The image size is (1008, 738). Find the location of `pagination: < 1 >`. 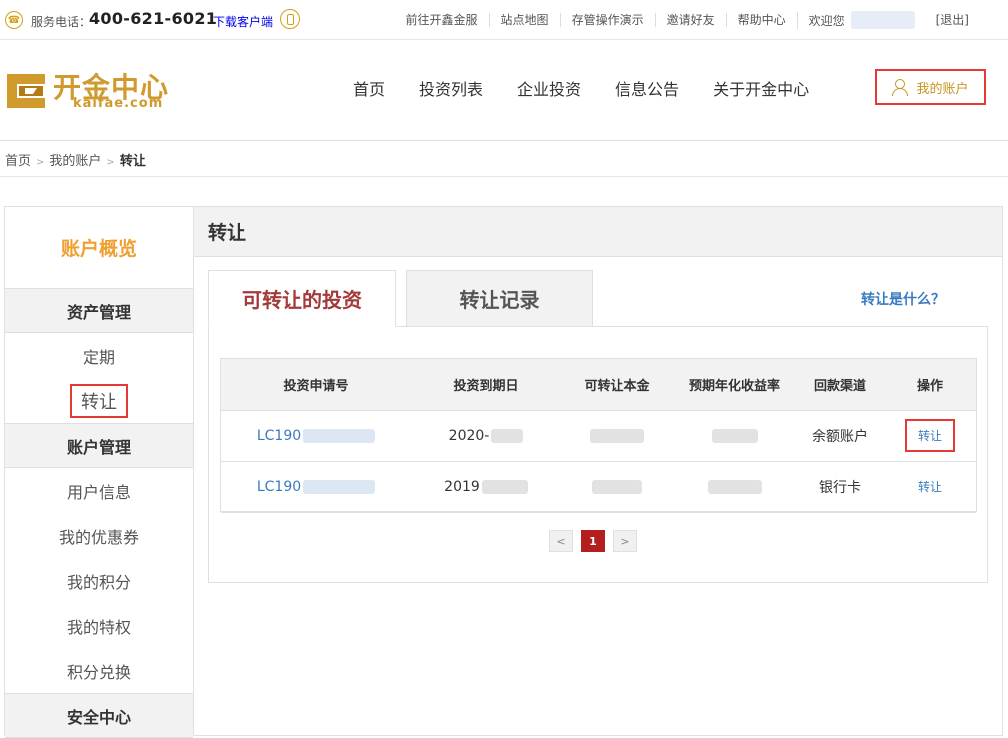

pagination: < 1 > is located at coordinates (593, 541).